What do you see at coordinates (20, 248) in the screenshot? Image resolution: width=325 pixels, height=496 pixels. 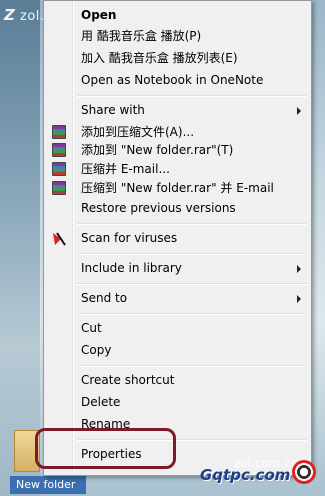 I see `desktop-background` at bounding box center [20, 248].